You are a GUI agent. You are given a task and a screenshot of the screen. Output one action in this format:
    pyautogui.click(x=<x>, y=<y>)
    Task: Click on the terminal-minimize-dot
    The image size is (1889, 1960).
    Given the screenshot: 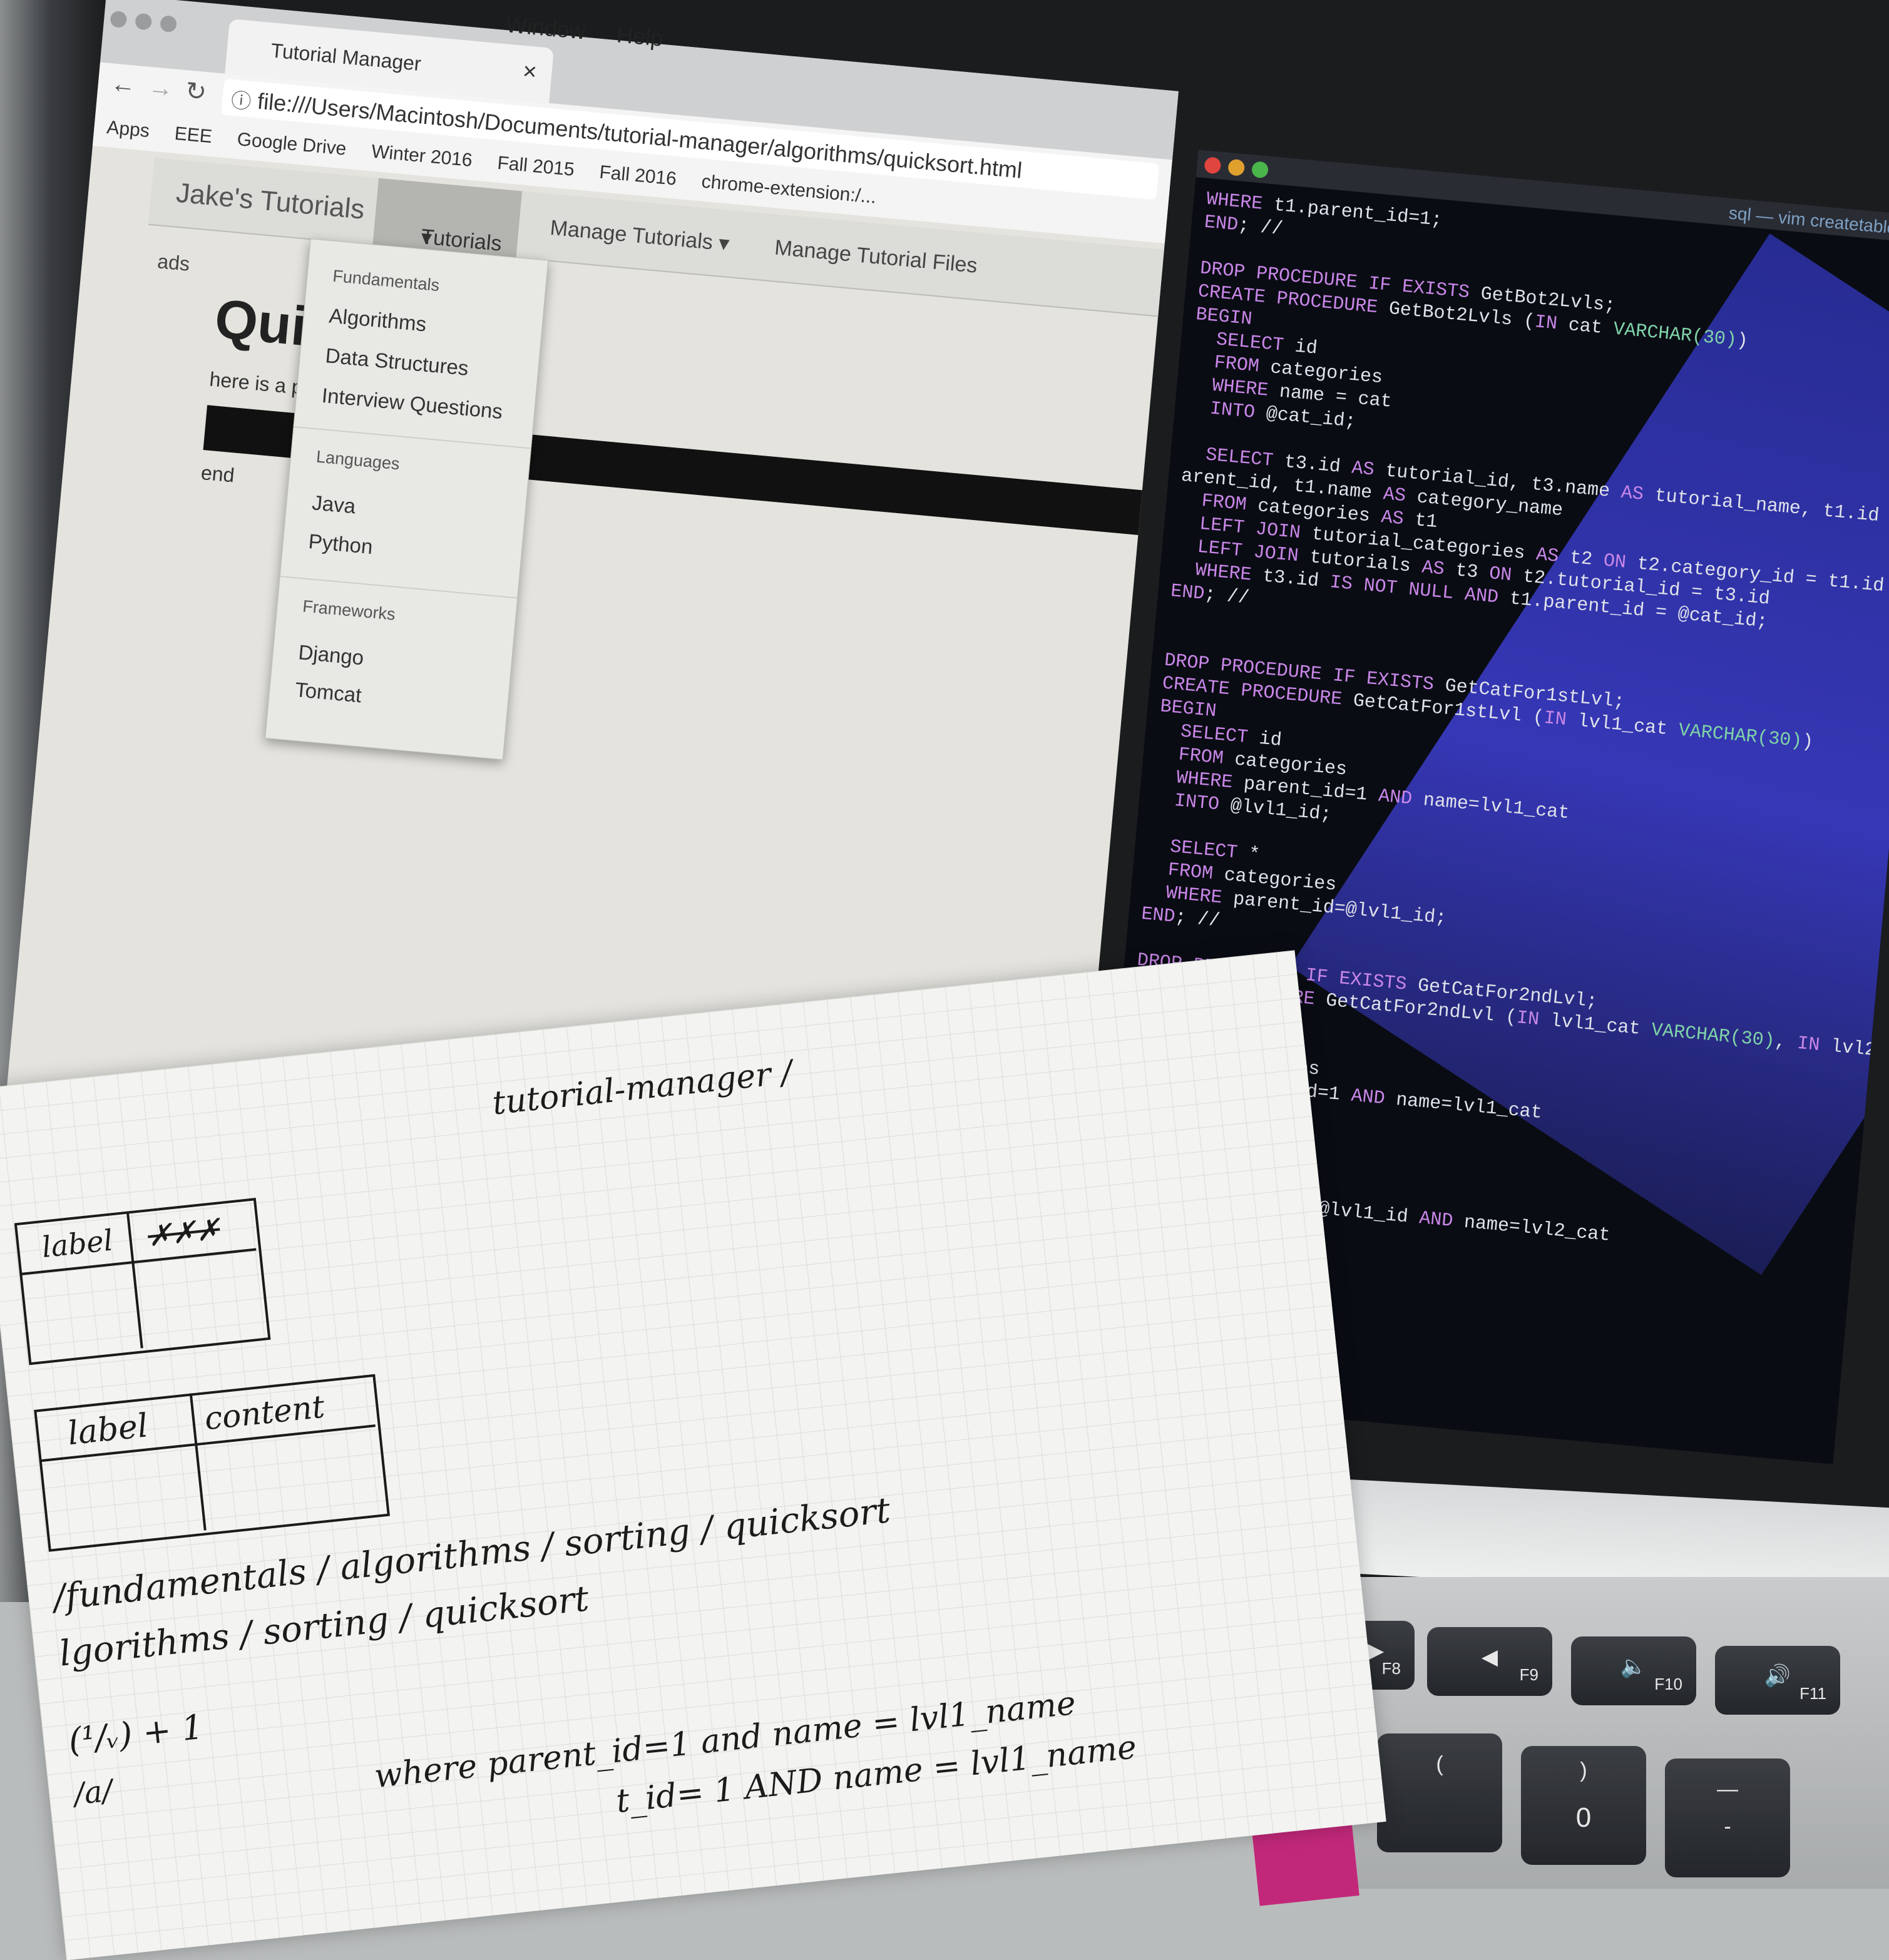 What is the action you would take?
    pyautogui.click(x=1236, y=167)
    